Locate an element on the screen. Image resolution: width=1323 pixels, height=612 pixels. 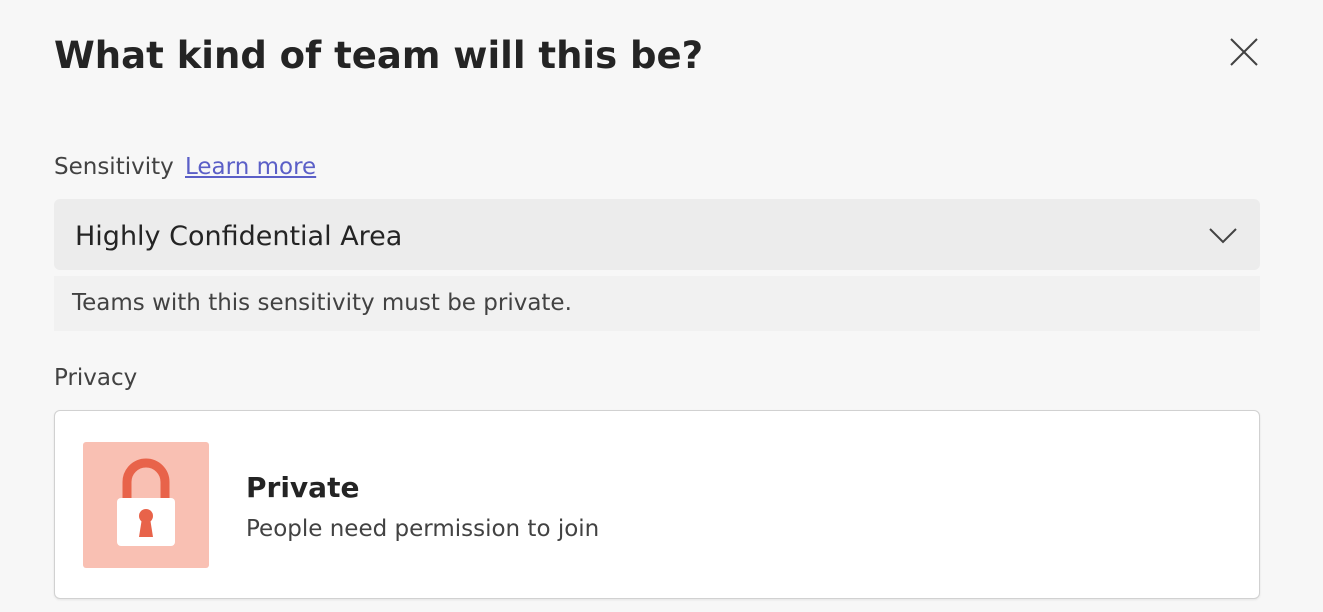
close-icon is located at coordinates (1244, 52).